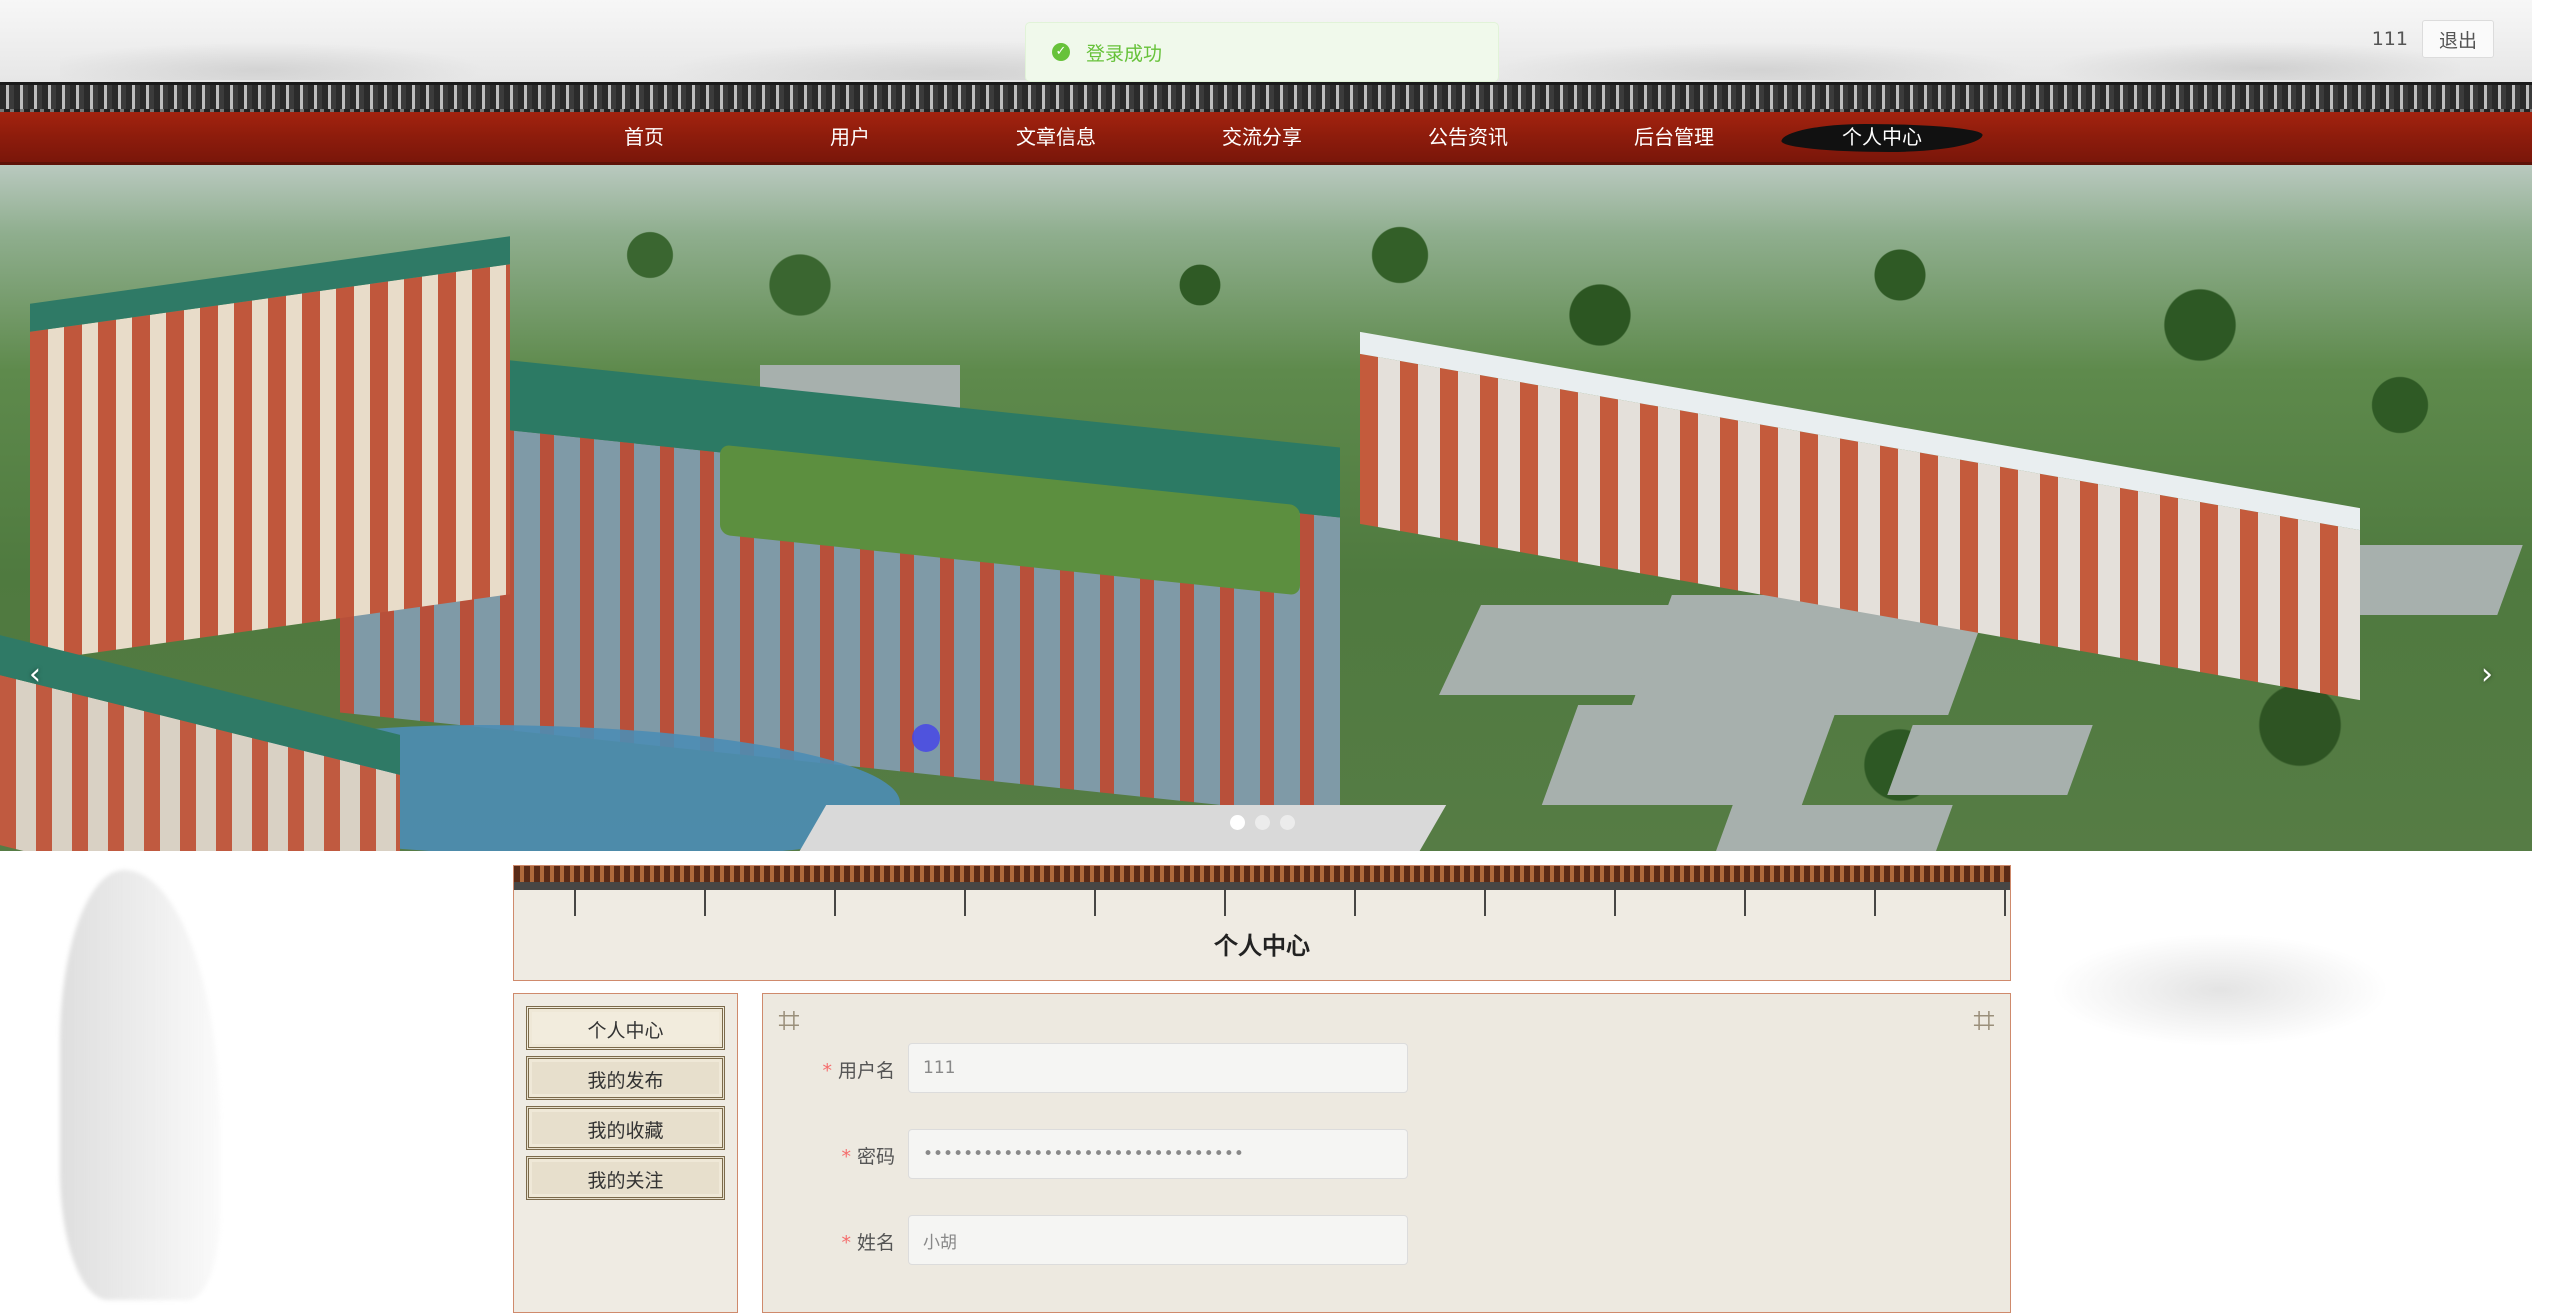  I want to click on password-input, so click(1158, 1154).